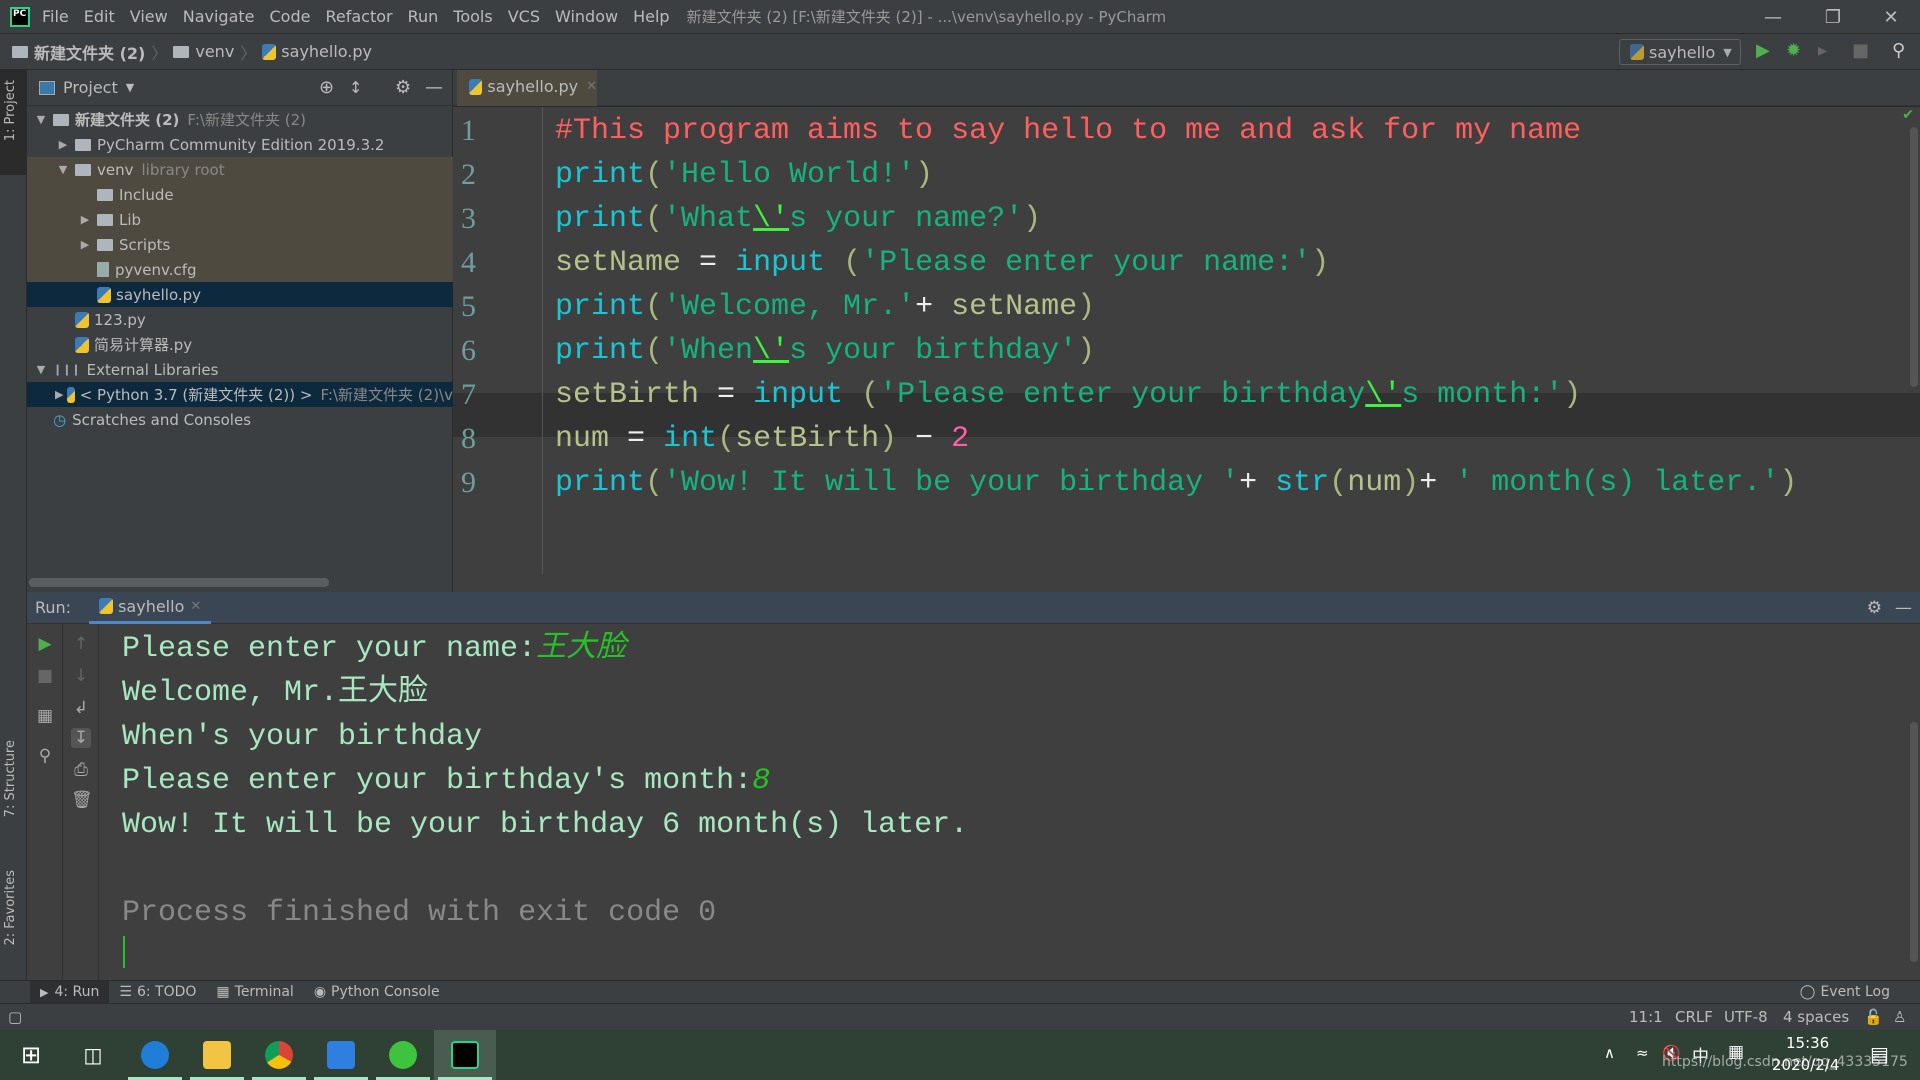  What do you see at coordinates (10, 778) in the screenshot?
I see `structure-tool-tab: 7: Structure` at bounding box center [10, 778].